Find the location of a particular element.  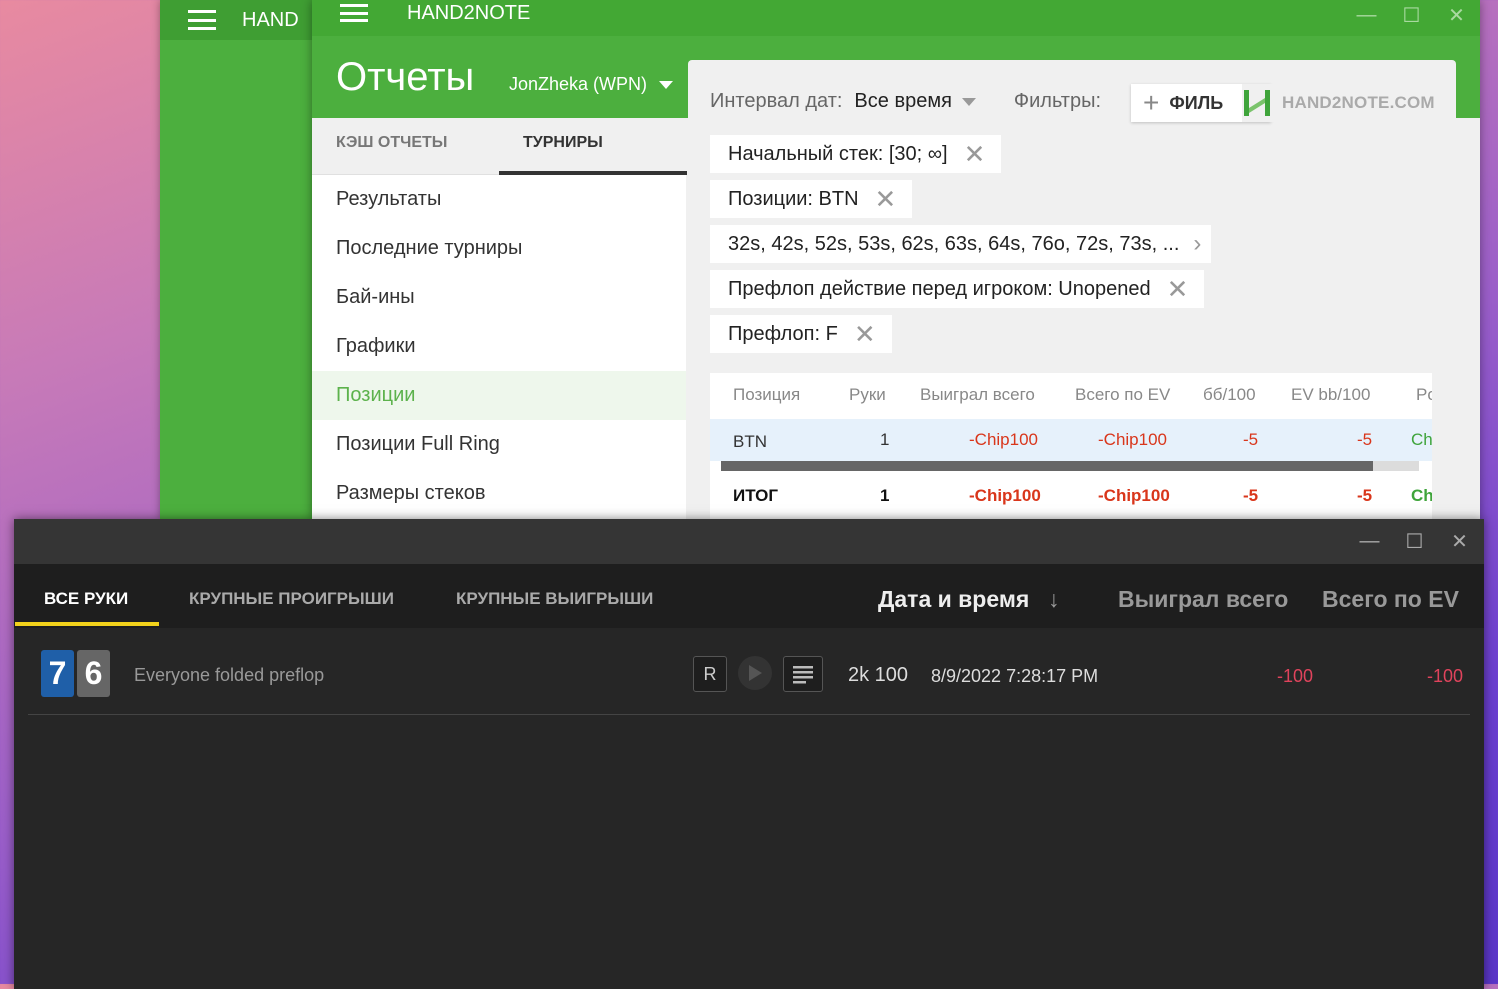

filter-chip-preflop: Префлоп: F ✕ is located at coordinates (801, 334).